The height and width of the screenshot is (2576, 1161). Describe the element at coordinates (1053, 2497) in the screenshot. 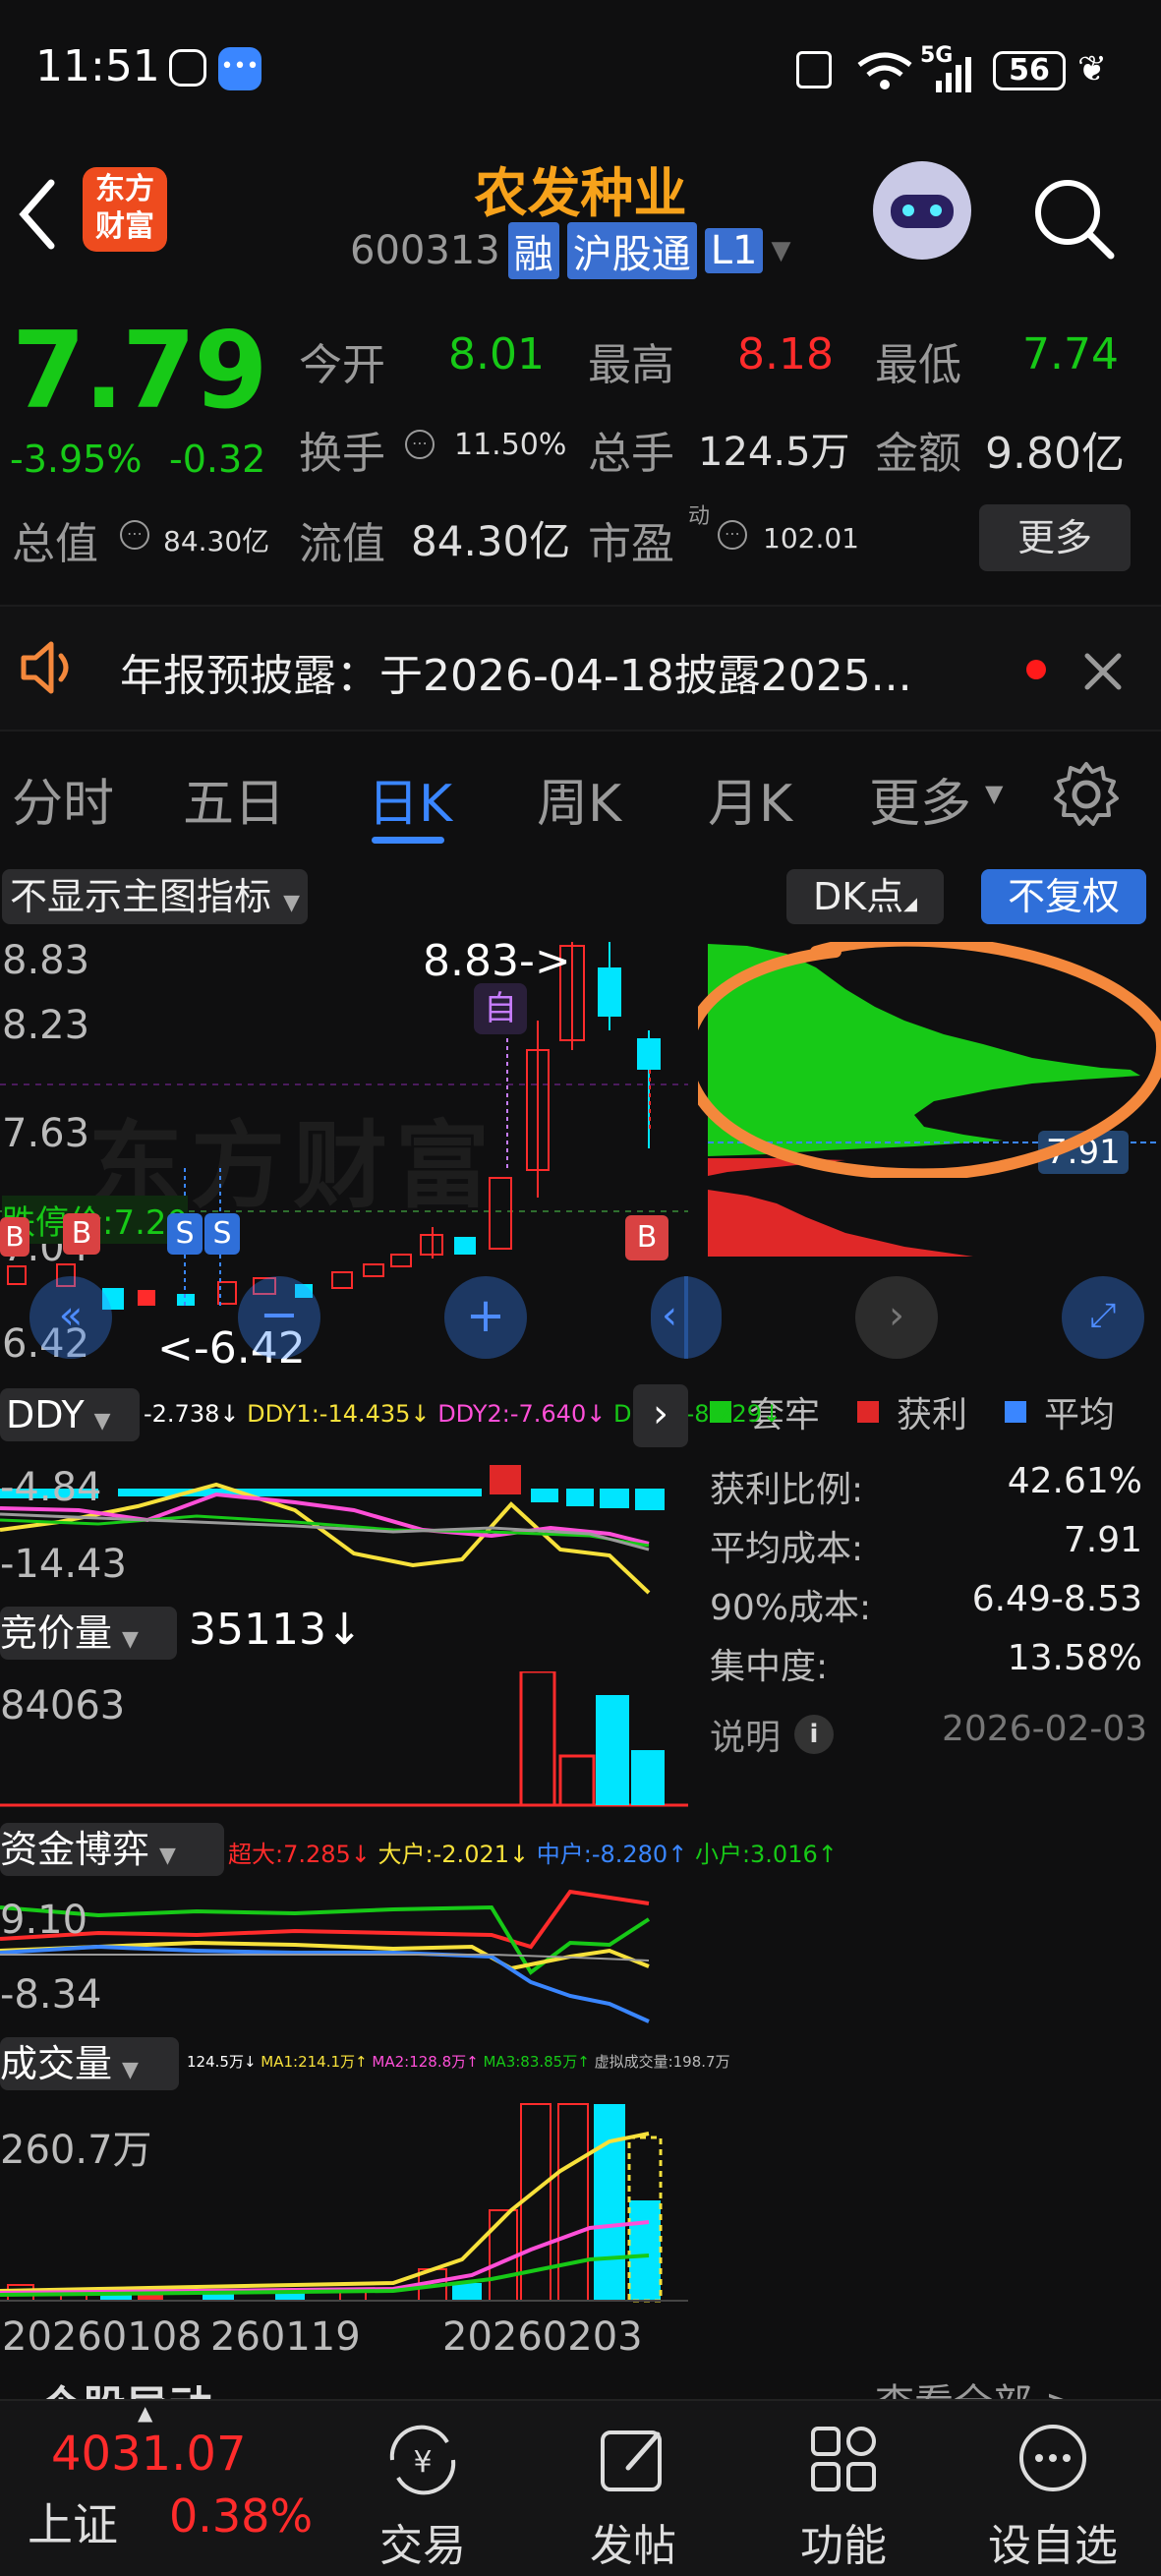

I see `nav-add-watchlist: 设自选` at that location.